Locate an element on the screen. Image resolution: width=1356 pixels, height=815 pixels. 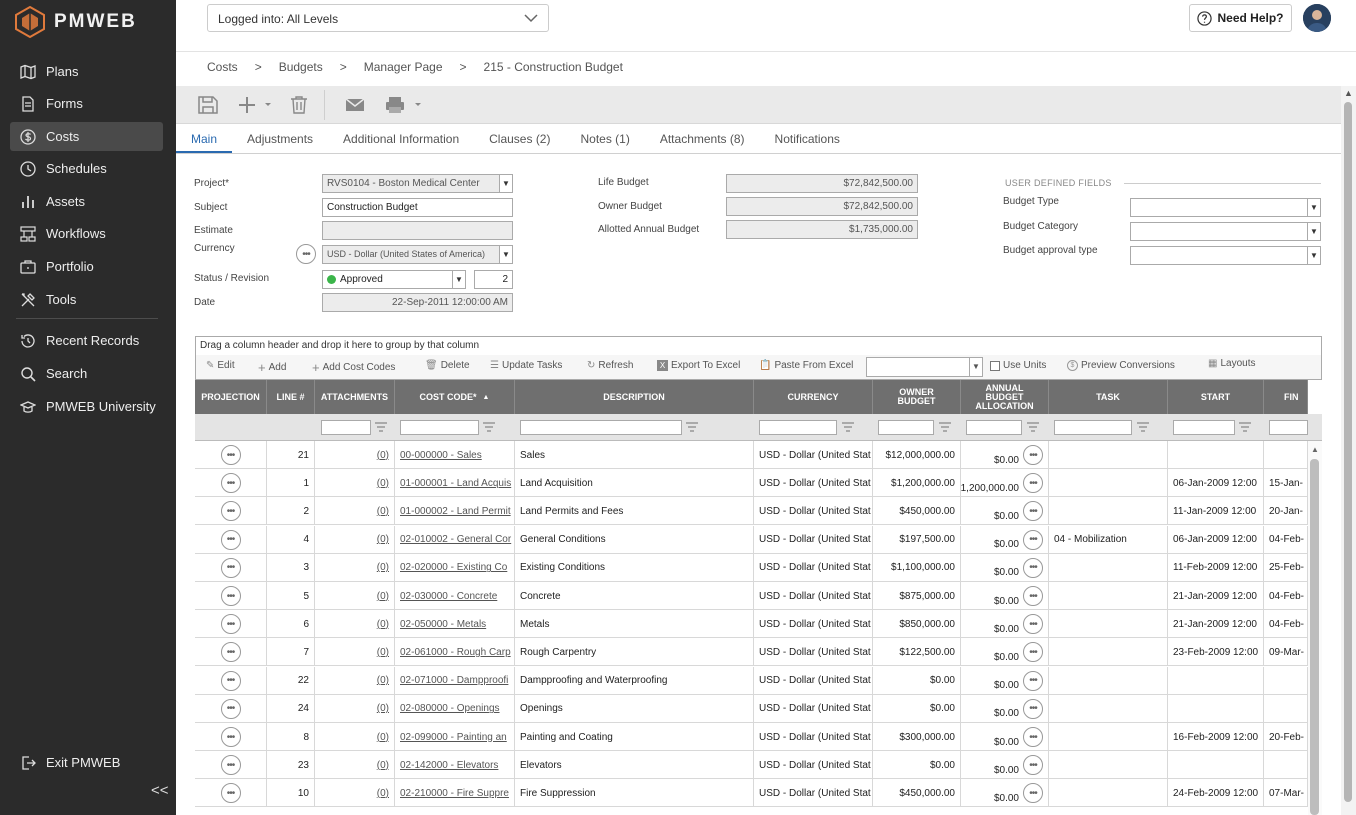
filter-task-input is located at coordinates (1093, 427).